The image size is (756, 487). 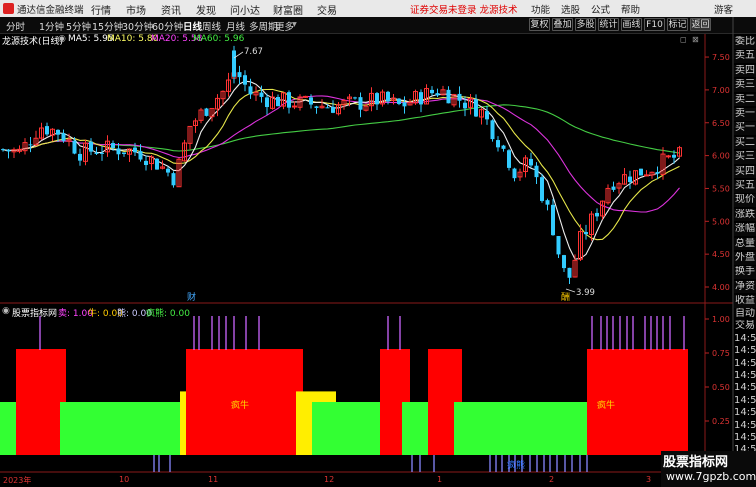 I want to click on menu-help: 帮助, so click(x=630, y=9).